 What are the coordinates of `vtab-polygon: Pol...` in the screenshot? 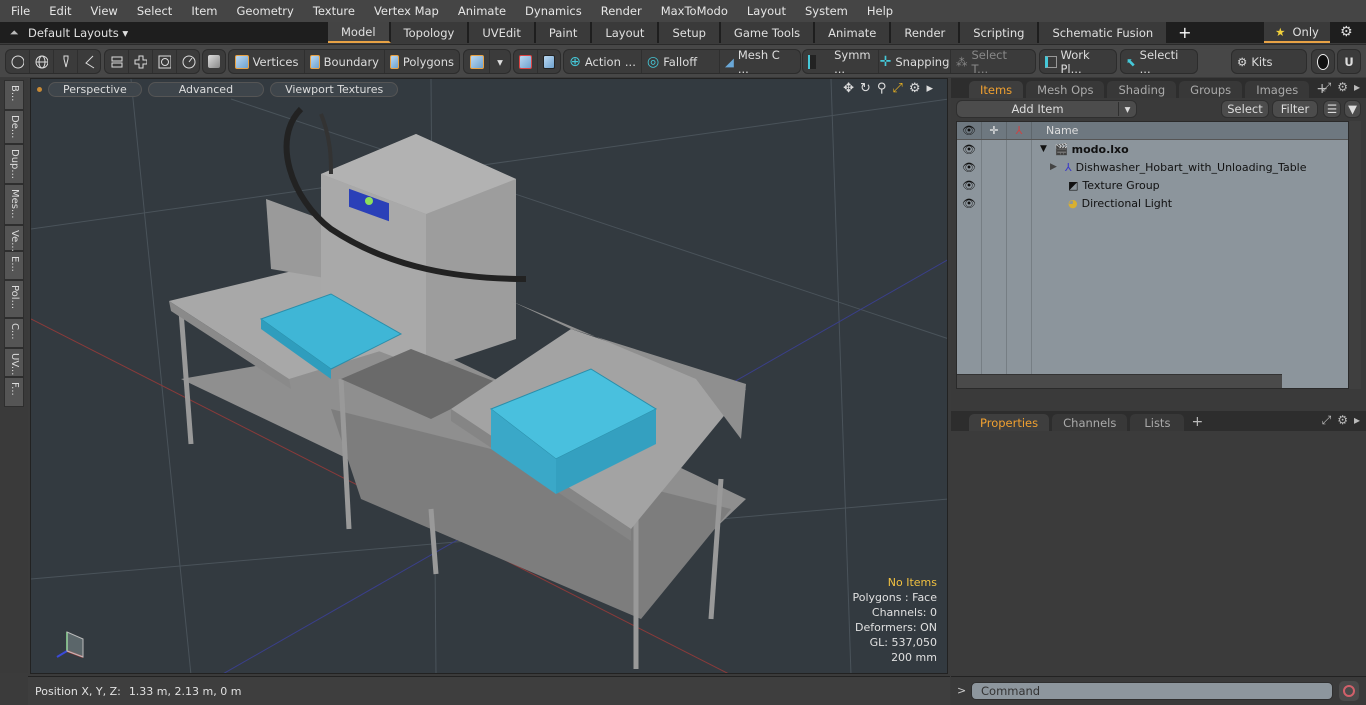 It's located at (14, 299).